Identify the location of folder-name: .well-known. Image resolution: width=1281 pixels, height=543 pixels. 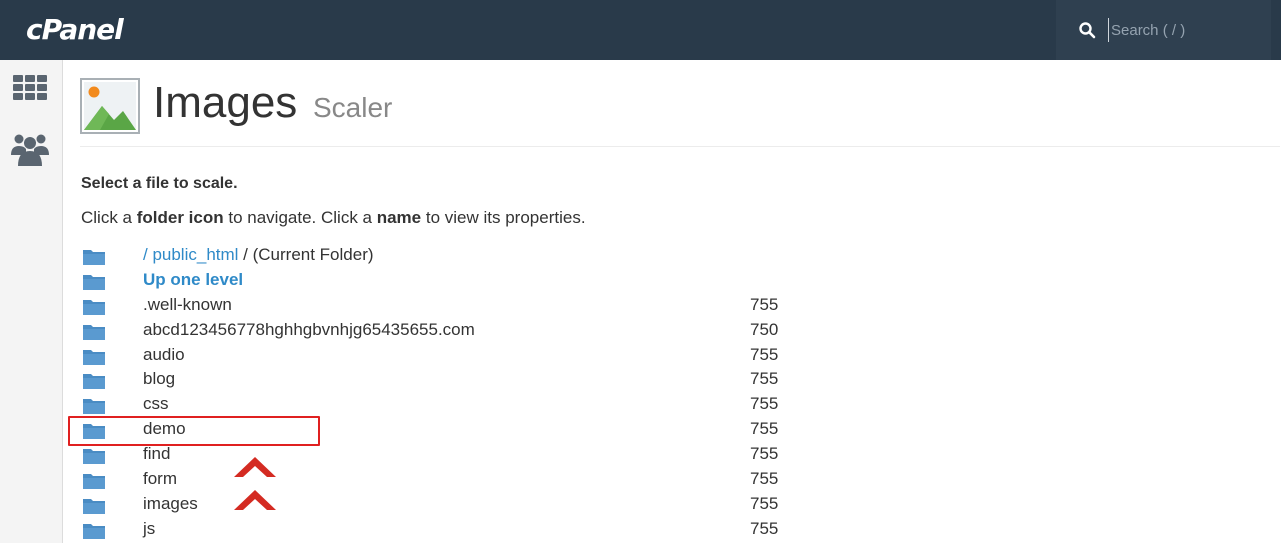
(187, 305).